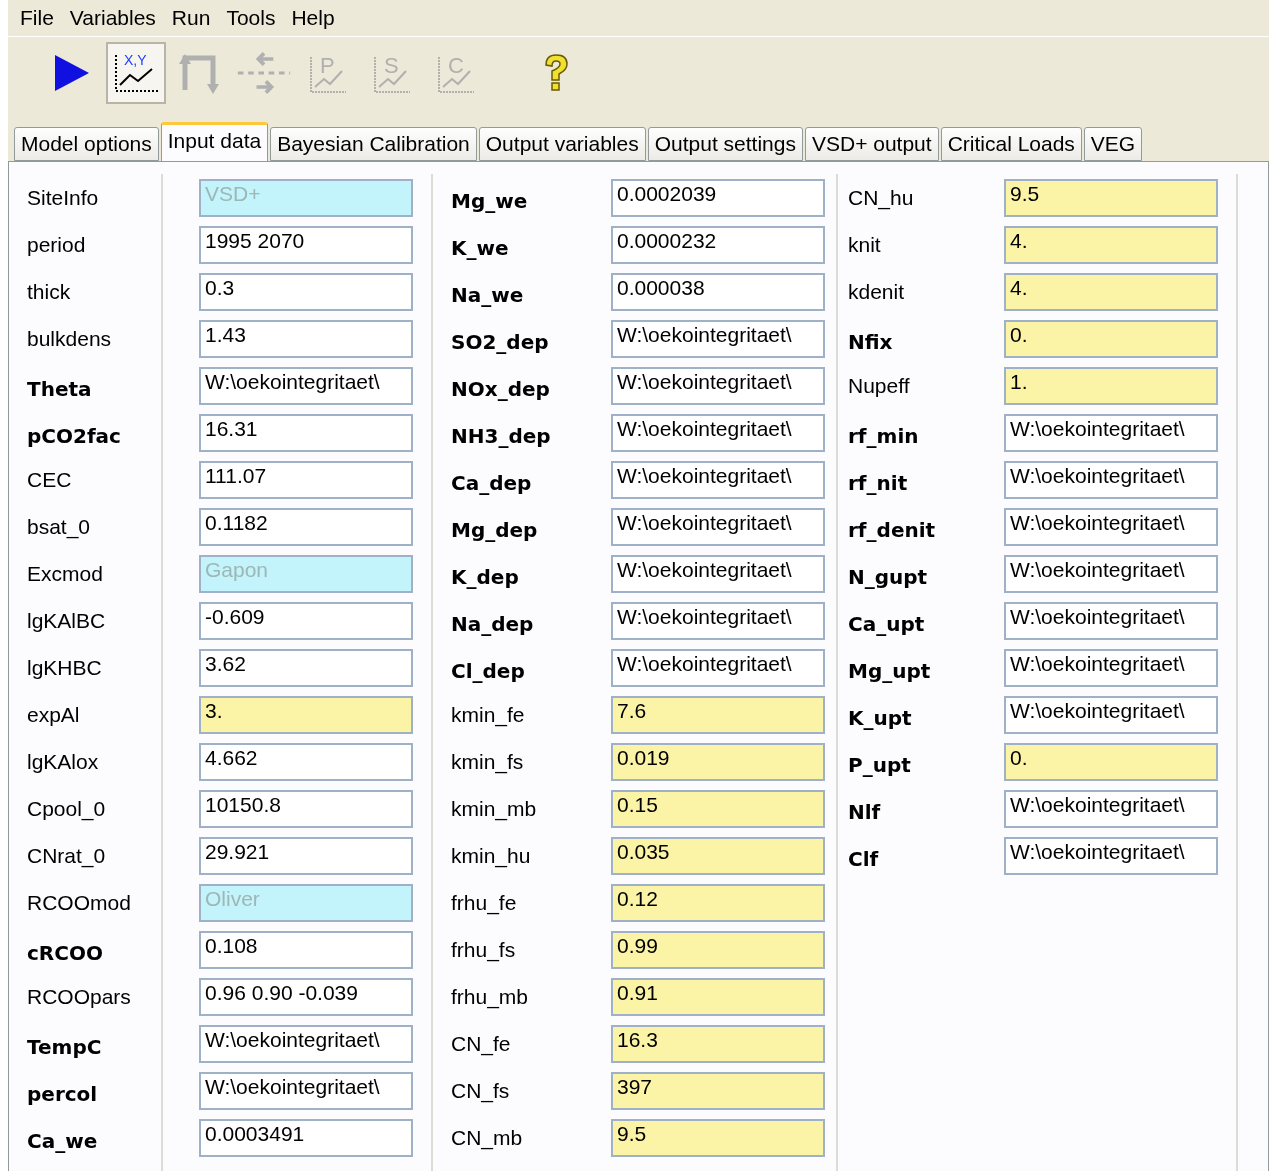 This screenshot has width=1269, height=1171. Describe the element at coordinates (136, 73) in the screenshot. I see `toolbar-button: X,Y` at that location.